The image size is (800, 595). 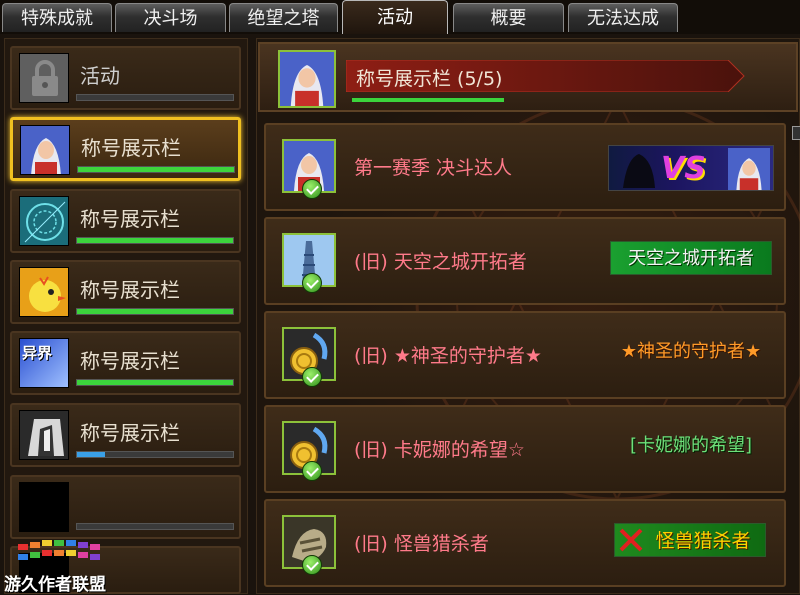 I want to click on magic-circle-icon, so click(x=44, y=221).